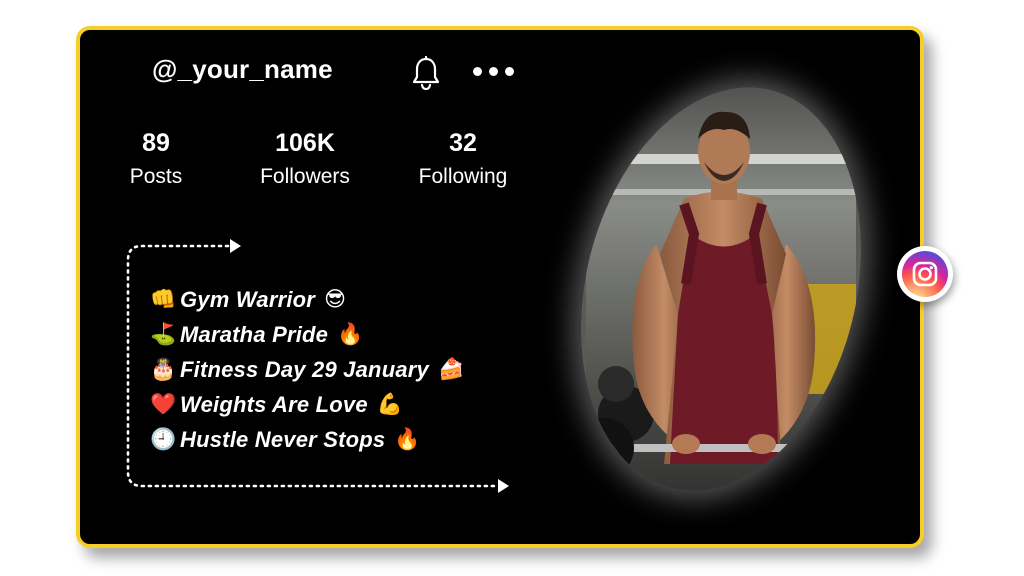  Describe the element at coordinates (305, 143) in the screenshot. I see `followers-count: 106K` at that location.